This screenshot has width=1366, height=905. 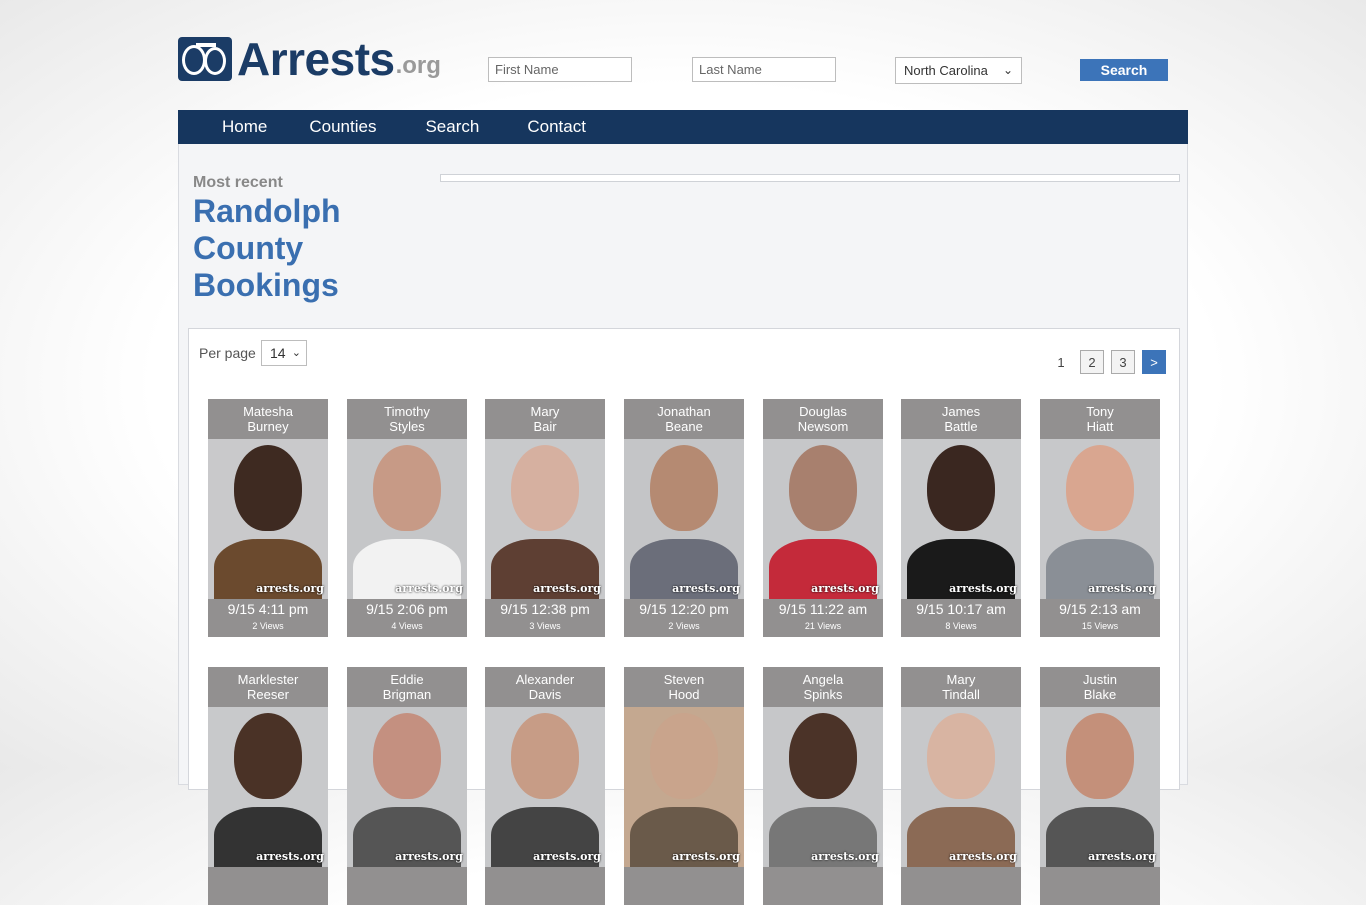 I want to click on last-name: Styles, so click(x=407, y=426).